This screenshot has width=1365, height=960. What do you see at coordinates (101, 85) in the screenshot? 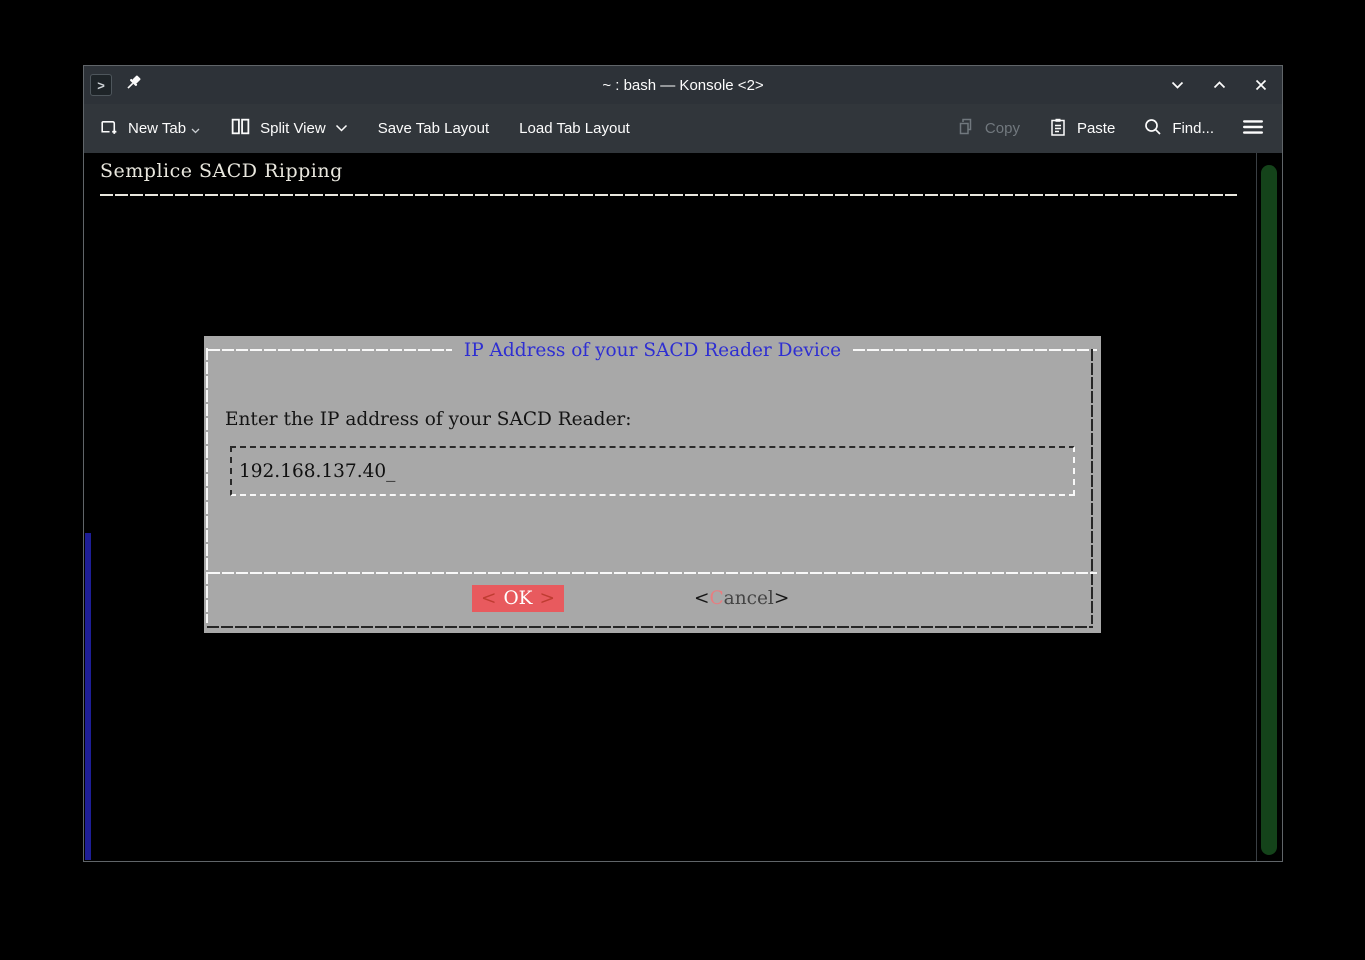
I see `konsole-app-icon: >` at bounding box center [101, 85].